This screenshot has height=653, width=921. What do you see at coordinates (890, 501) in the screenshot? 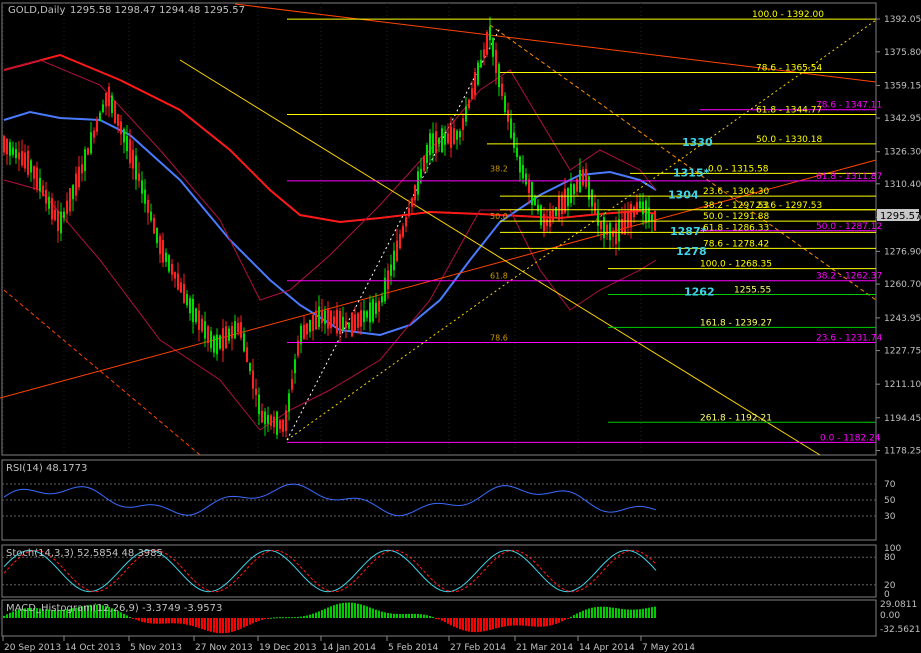
I see `rsi-axis: 70 50 30` at bounding box center [890, 501].